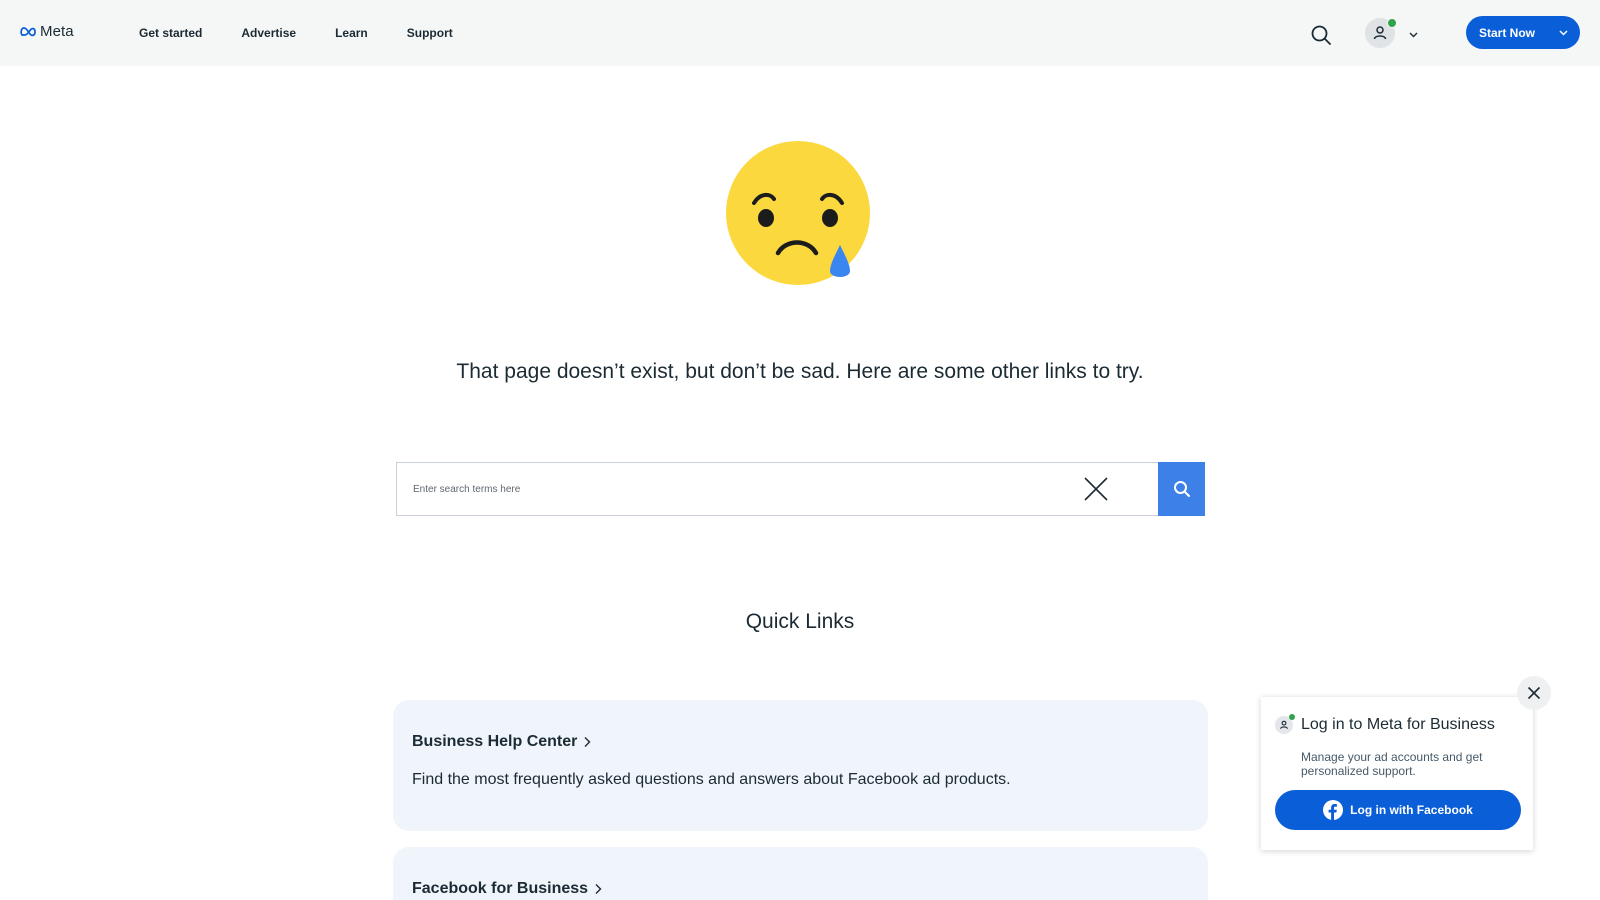 The width and height of the screenshot is (1600, 900). I want to click on nav-item-support: Support, so click(430, 33).